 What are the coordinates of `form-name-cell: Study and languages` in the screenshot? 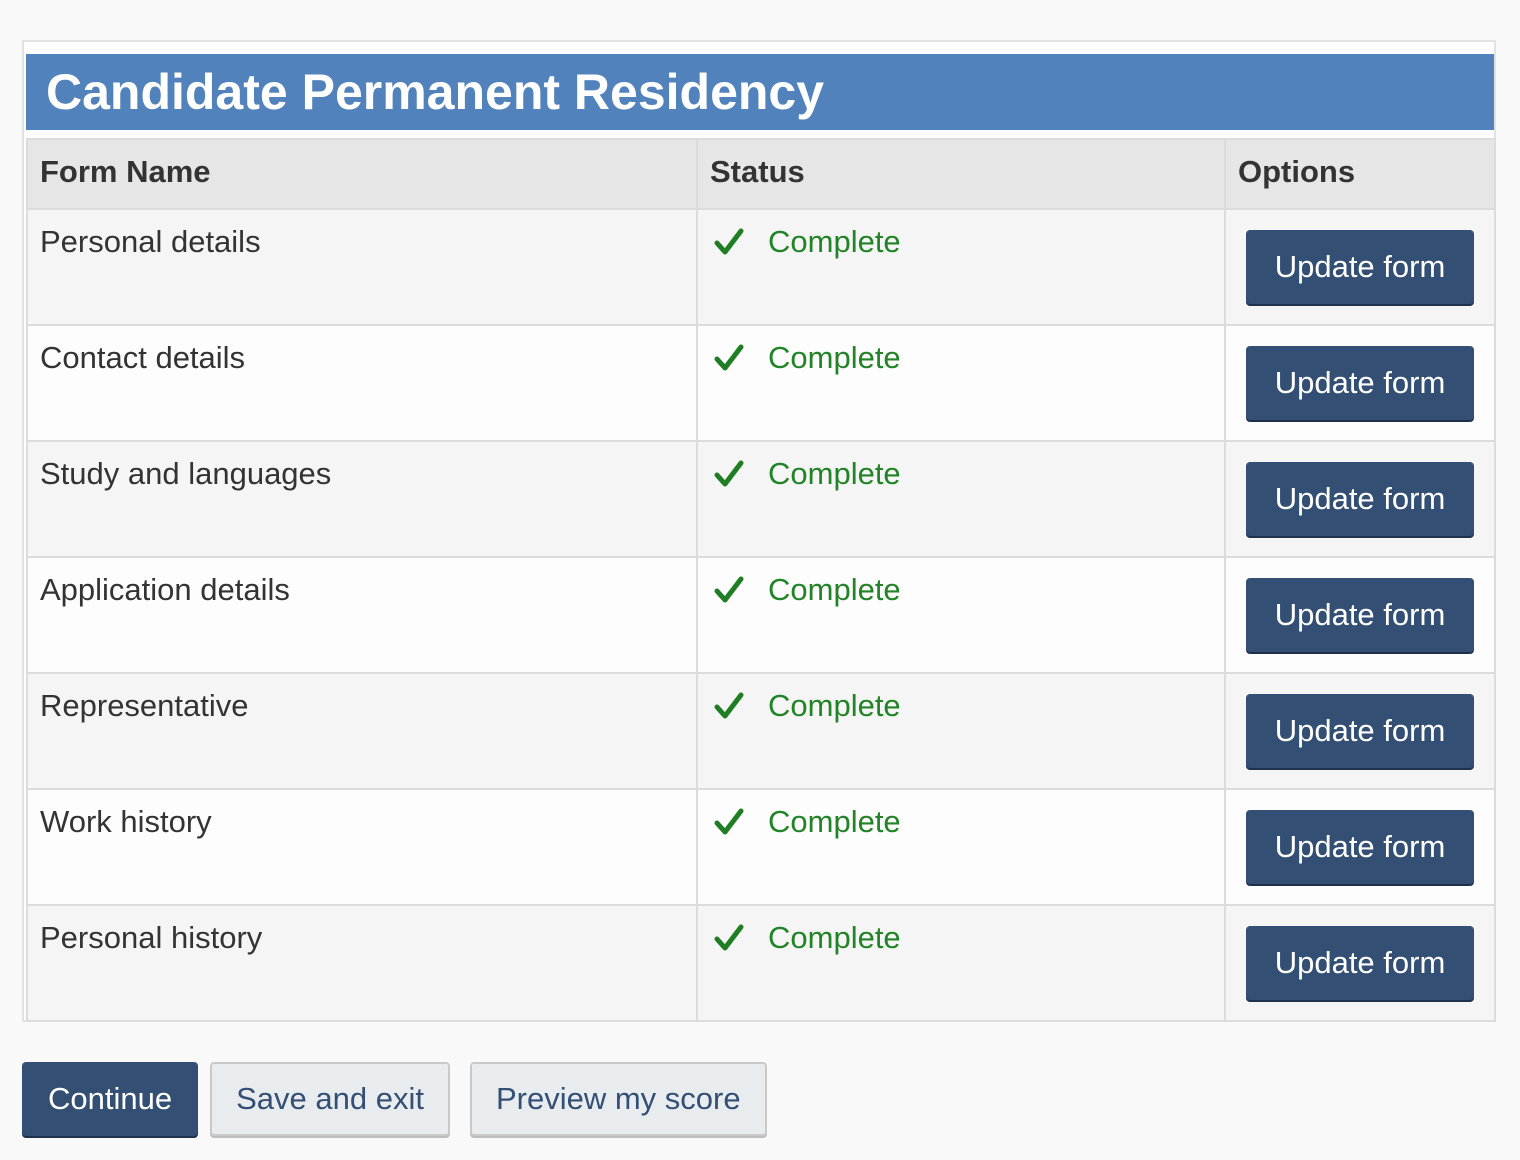 It's located at (362, 499).